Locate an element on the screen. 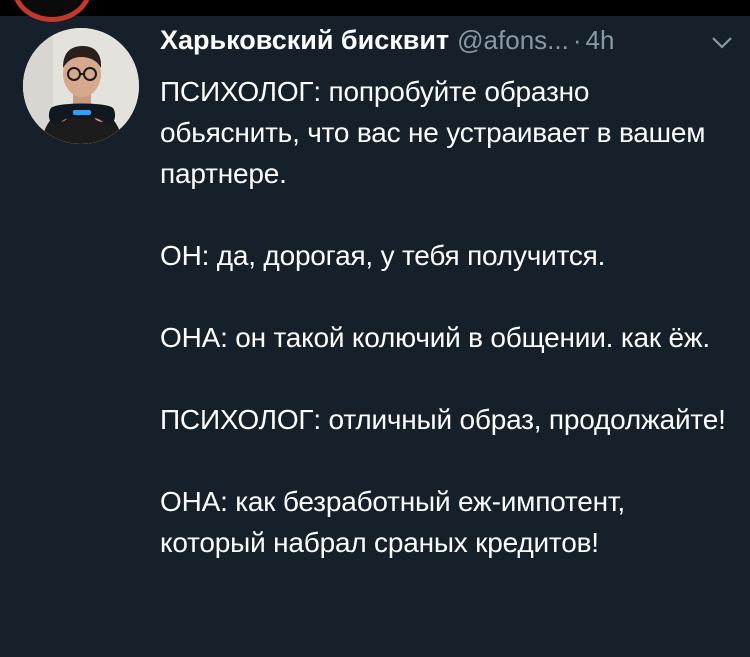 This screenshot has height=657, width=750. timestamp: 4h is located at coordinates (600, 40).